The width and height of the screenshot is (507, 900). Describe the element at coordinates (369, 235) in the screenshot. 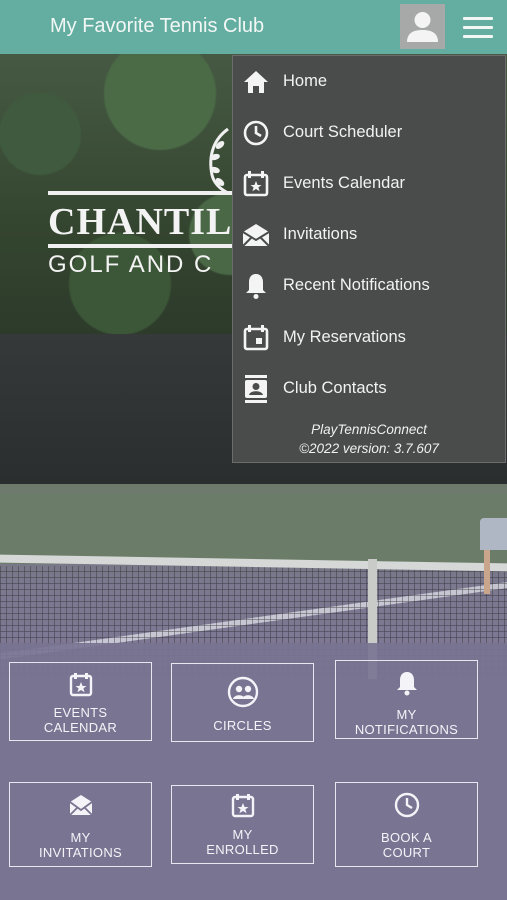

I see `menu-item-invitations: Invitations` at that location.